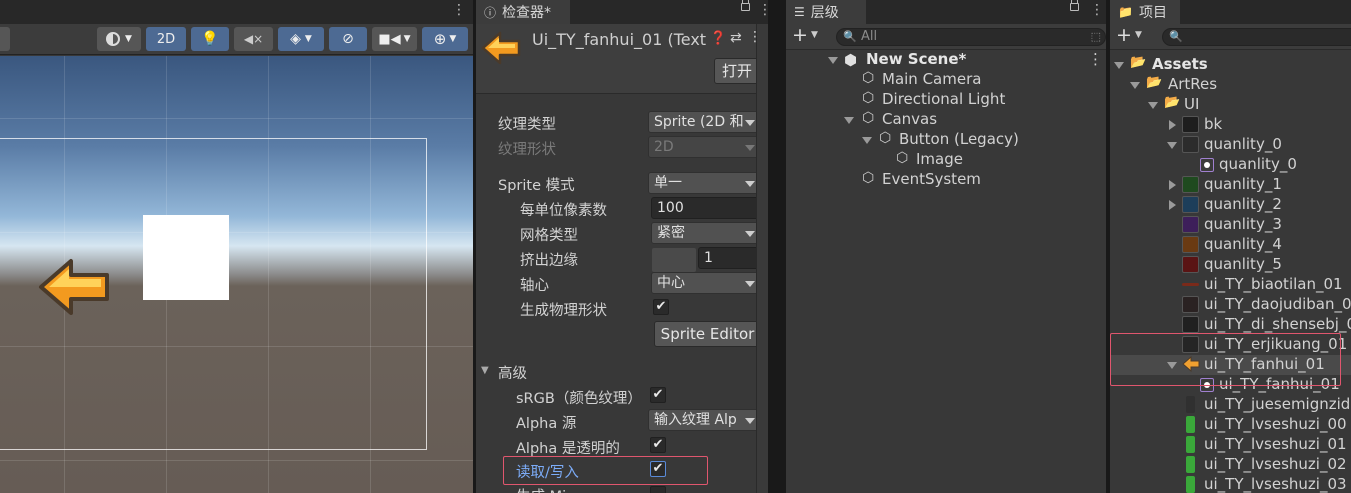  I want to click on help-icon: ❓, so click(718, 38).